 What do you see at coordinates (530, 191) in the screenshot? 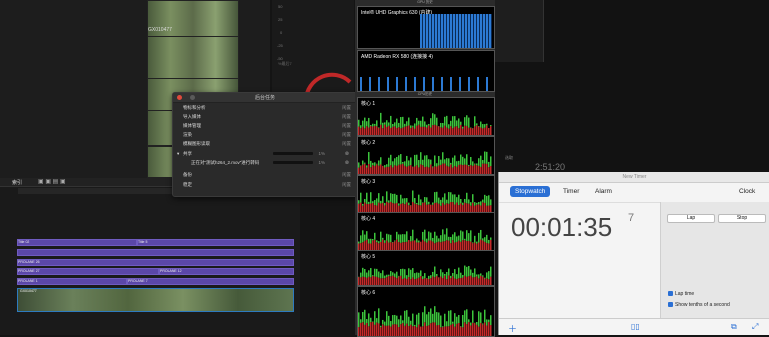
I see `tab-stopwatch: Stopwatch` at bounding box center [530, 191].